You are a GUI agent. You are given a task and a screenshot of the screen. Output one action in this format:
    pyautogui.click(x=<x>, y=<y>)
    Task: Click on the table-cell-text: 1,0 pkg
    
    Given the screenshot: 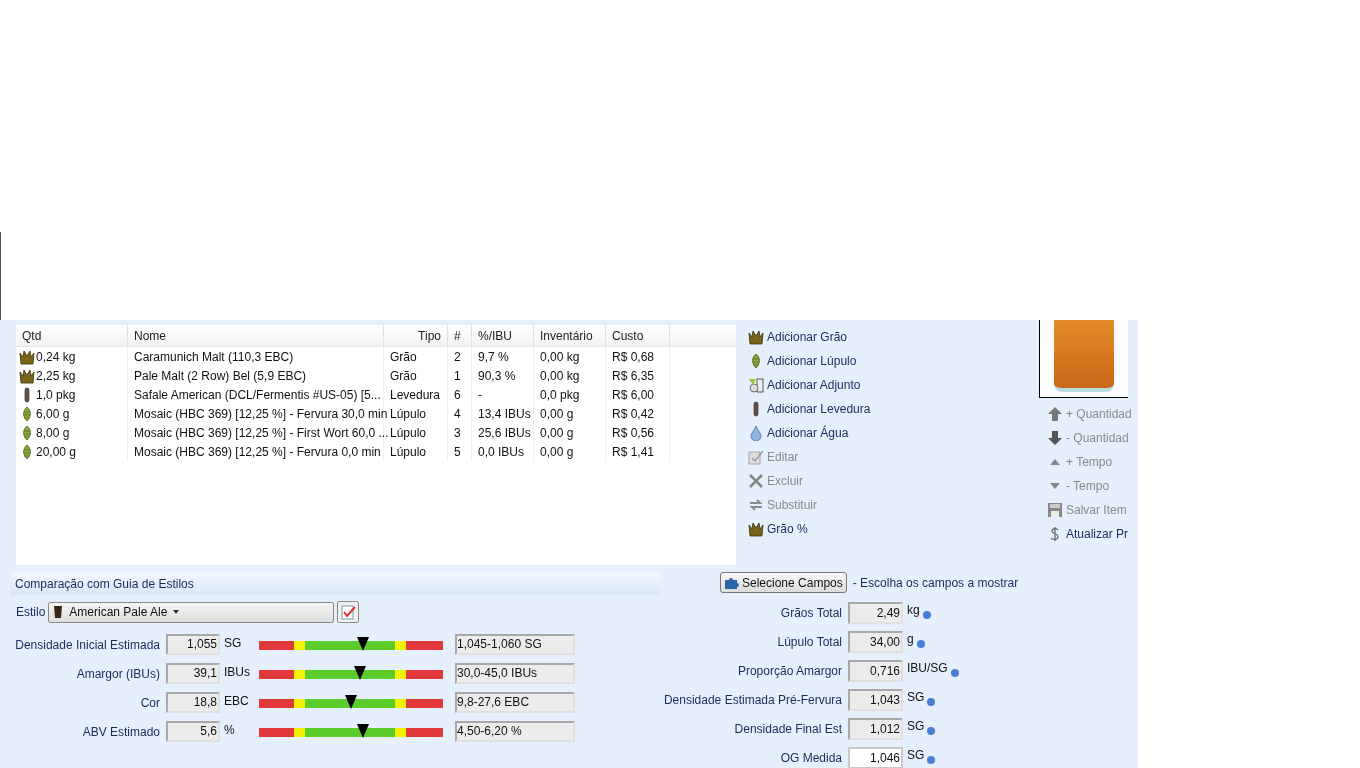 What is the action you would take?
    pyautogui.click(x=56, y=395)
    